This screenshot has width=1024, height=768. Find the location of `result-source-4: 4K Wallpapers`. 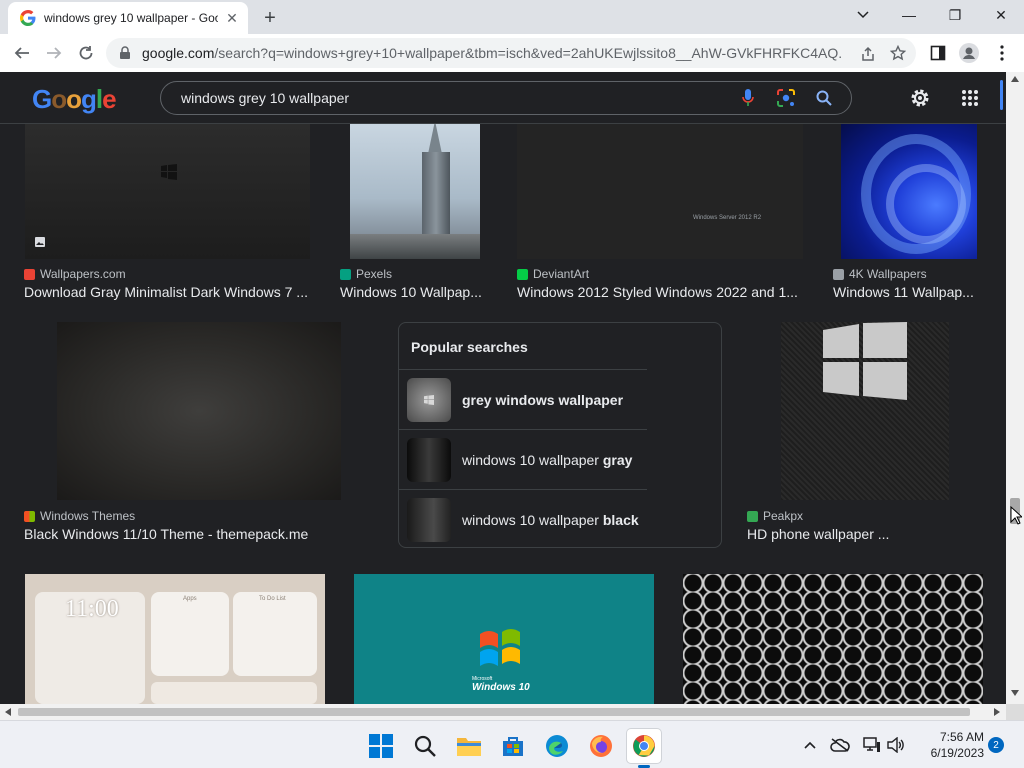

result-source-4: 4K Wallpapers is located at coordinates (880, 274).